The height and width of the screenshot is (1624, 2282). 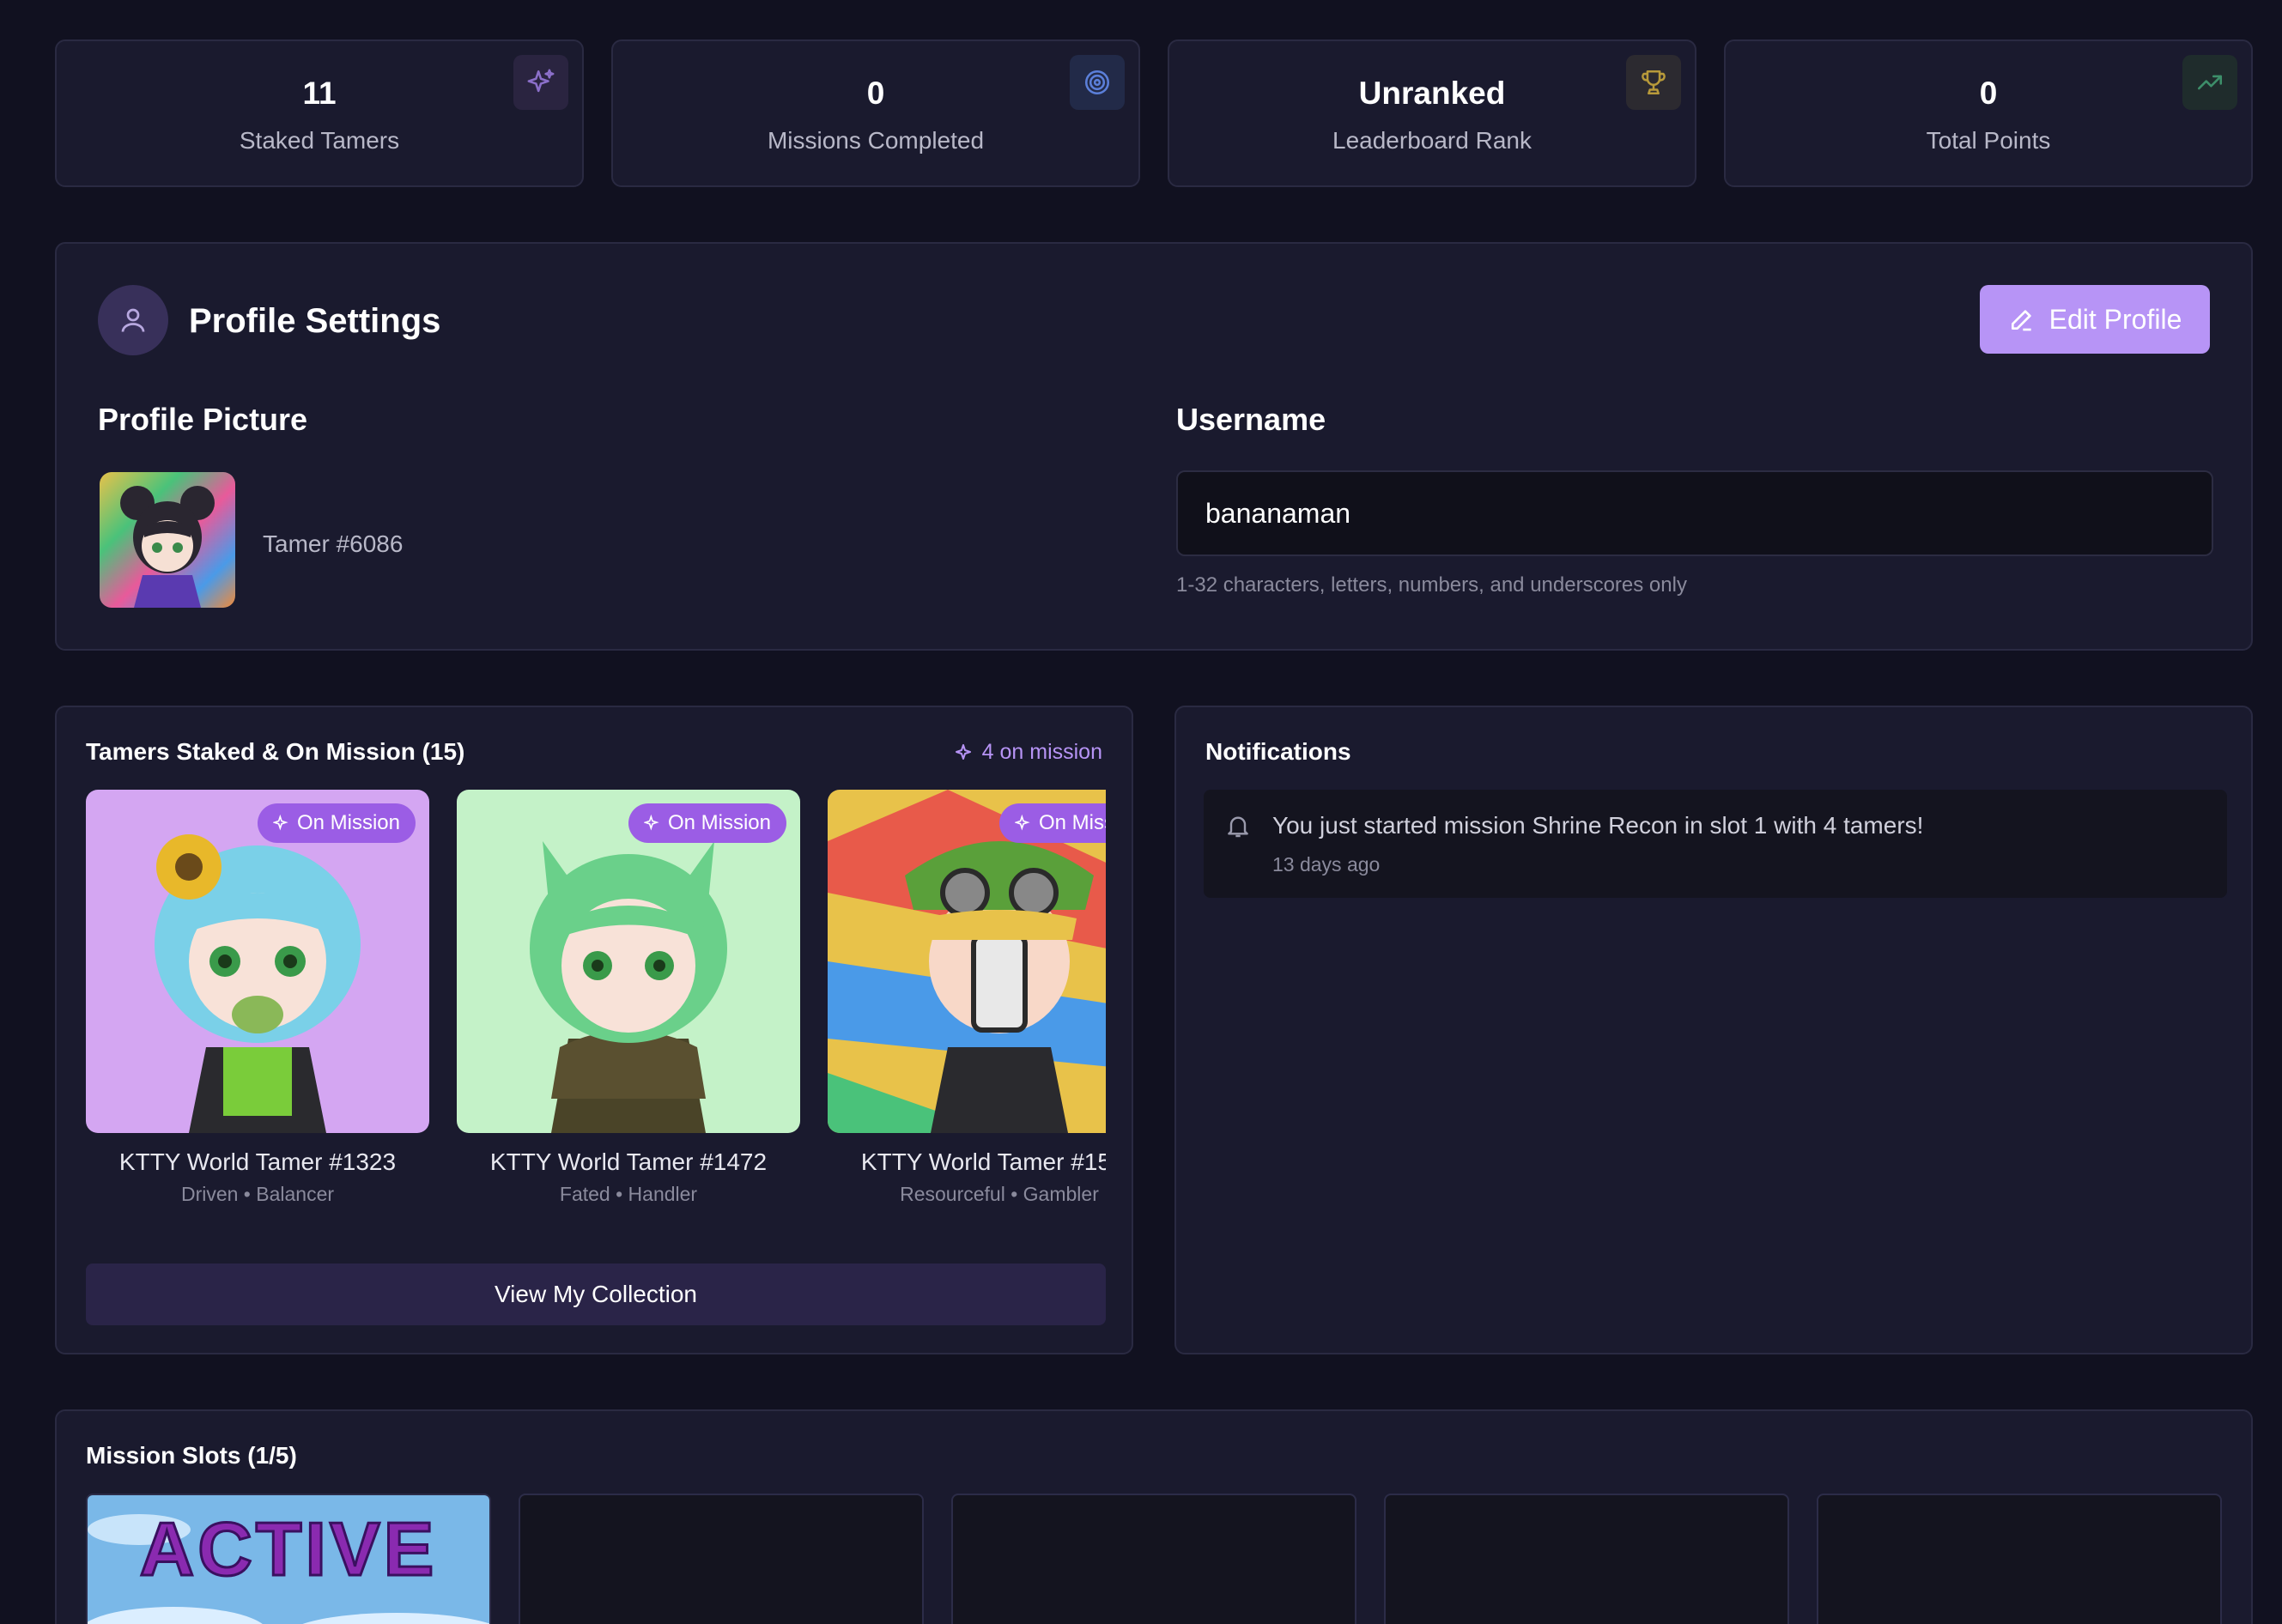 What do you see at coordinates (203, 419) in the screenshot?
I see `profile-picture-label: Profile Picture` at bounding box center [203, 419].